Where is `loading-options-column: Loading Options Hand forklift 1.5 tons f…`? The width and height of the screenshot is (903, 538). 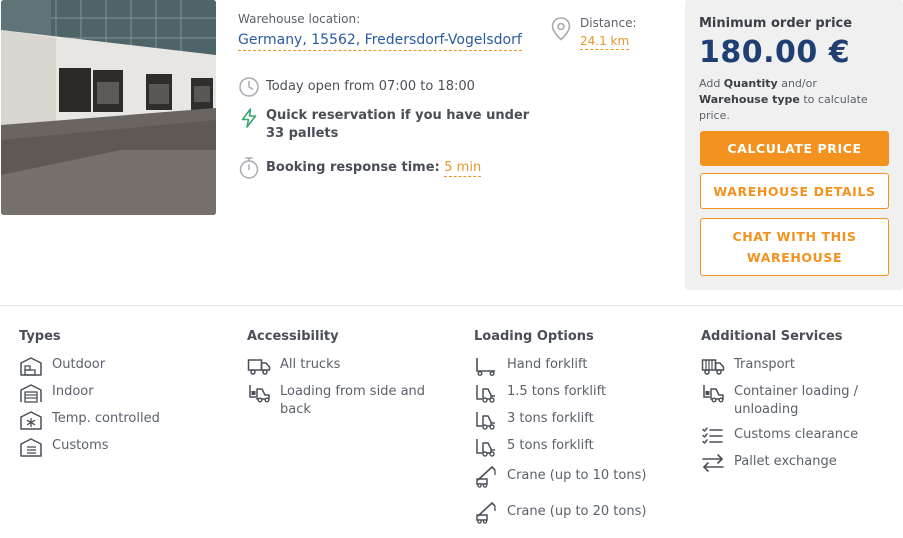 loading-options-column: Loading Options Hand forklift 1.5 tons f… is located at coordinates (579, 432).